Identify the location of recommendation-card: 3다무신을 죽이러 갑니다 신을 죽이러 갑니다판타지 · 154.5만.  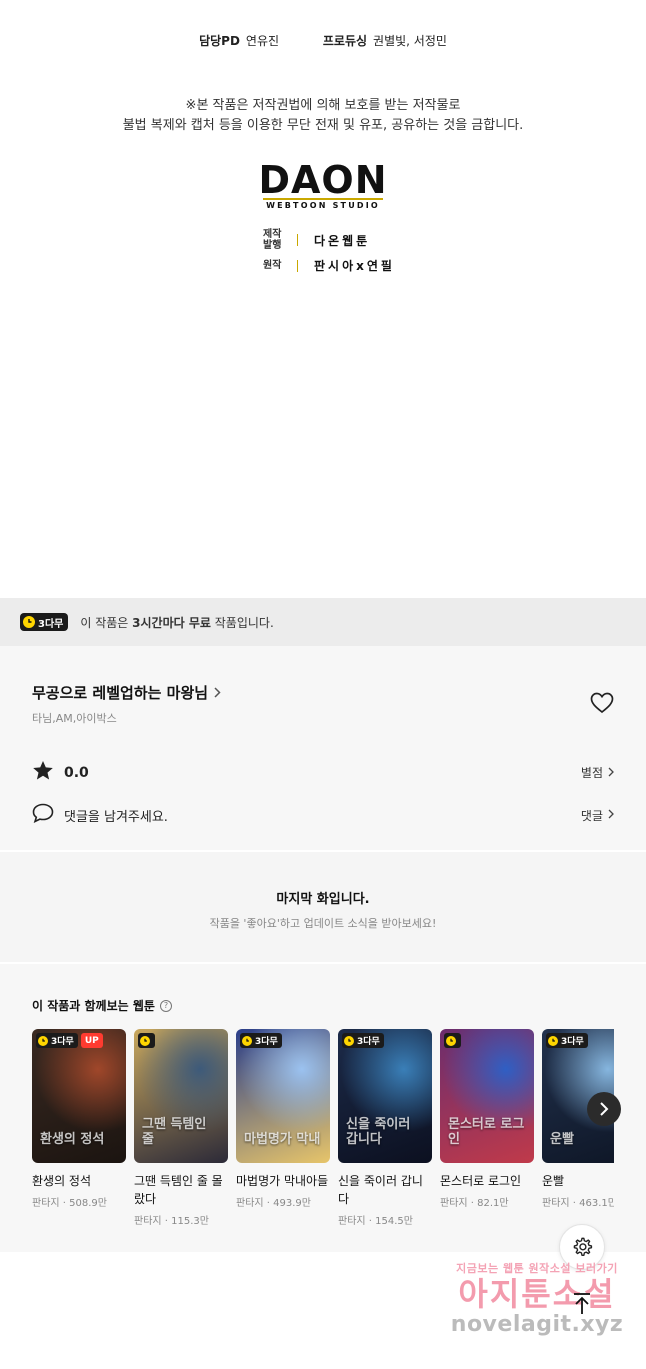
(385, 1128).